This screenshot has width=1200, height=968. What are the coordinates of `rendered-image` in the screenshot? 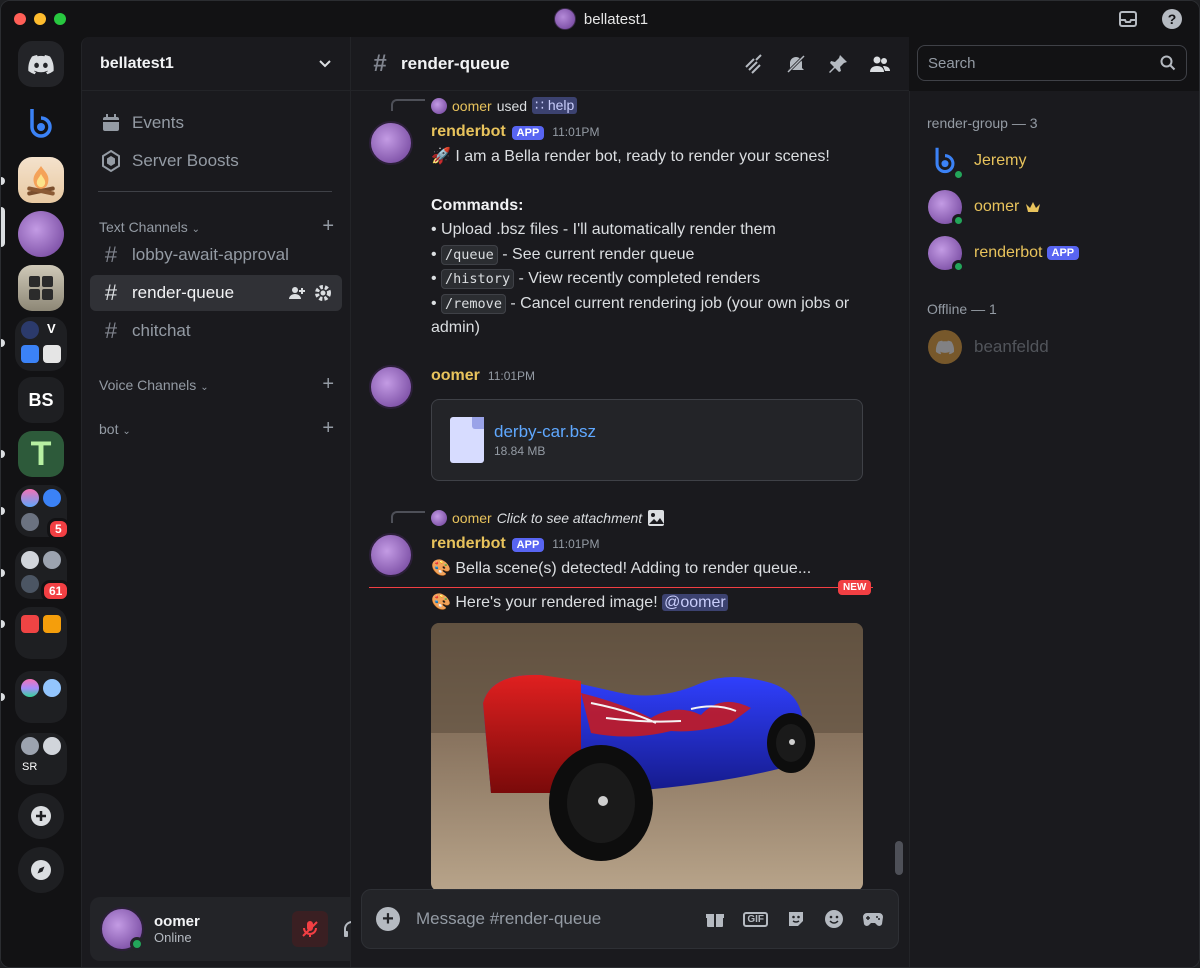 It's located at (647, 757).